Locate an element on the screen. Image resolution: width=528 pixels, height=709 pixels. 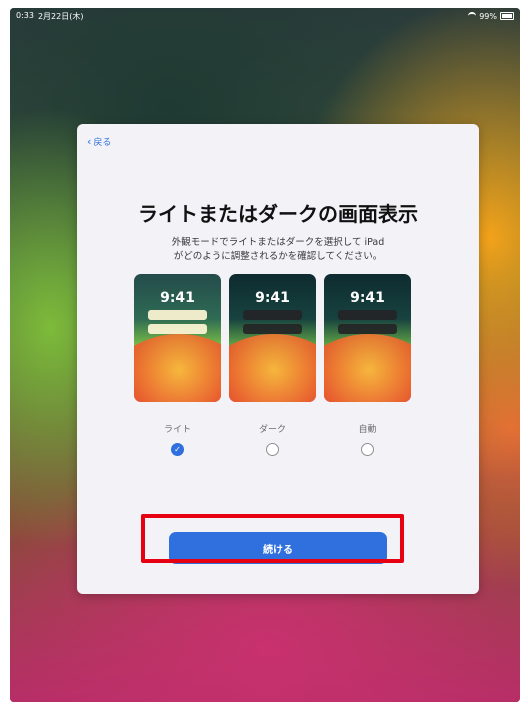
appearance-options: ライト ✓ ダーク 自動 is located at coordinates (272, 439).